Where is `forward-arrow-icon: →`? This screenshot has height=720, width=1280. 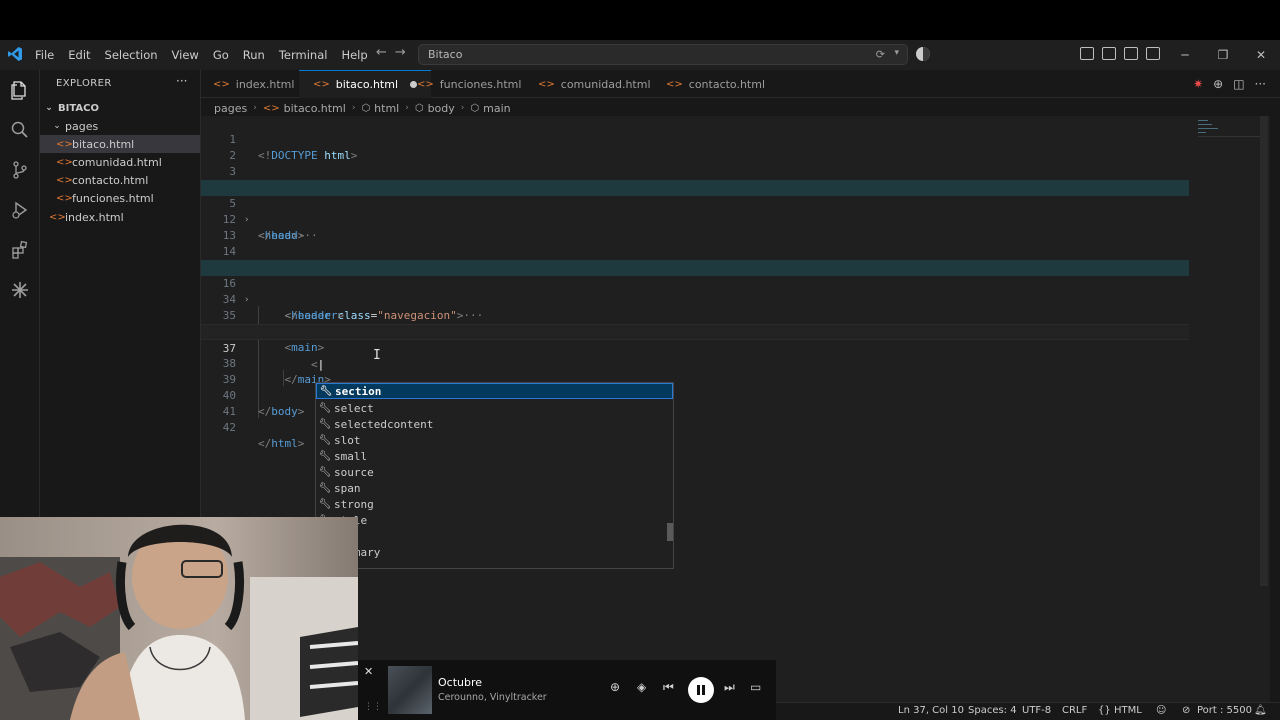 forward-arrow-icon: → is located at coordinates (400, 52).